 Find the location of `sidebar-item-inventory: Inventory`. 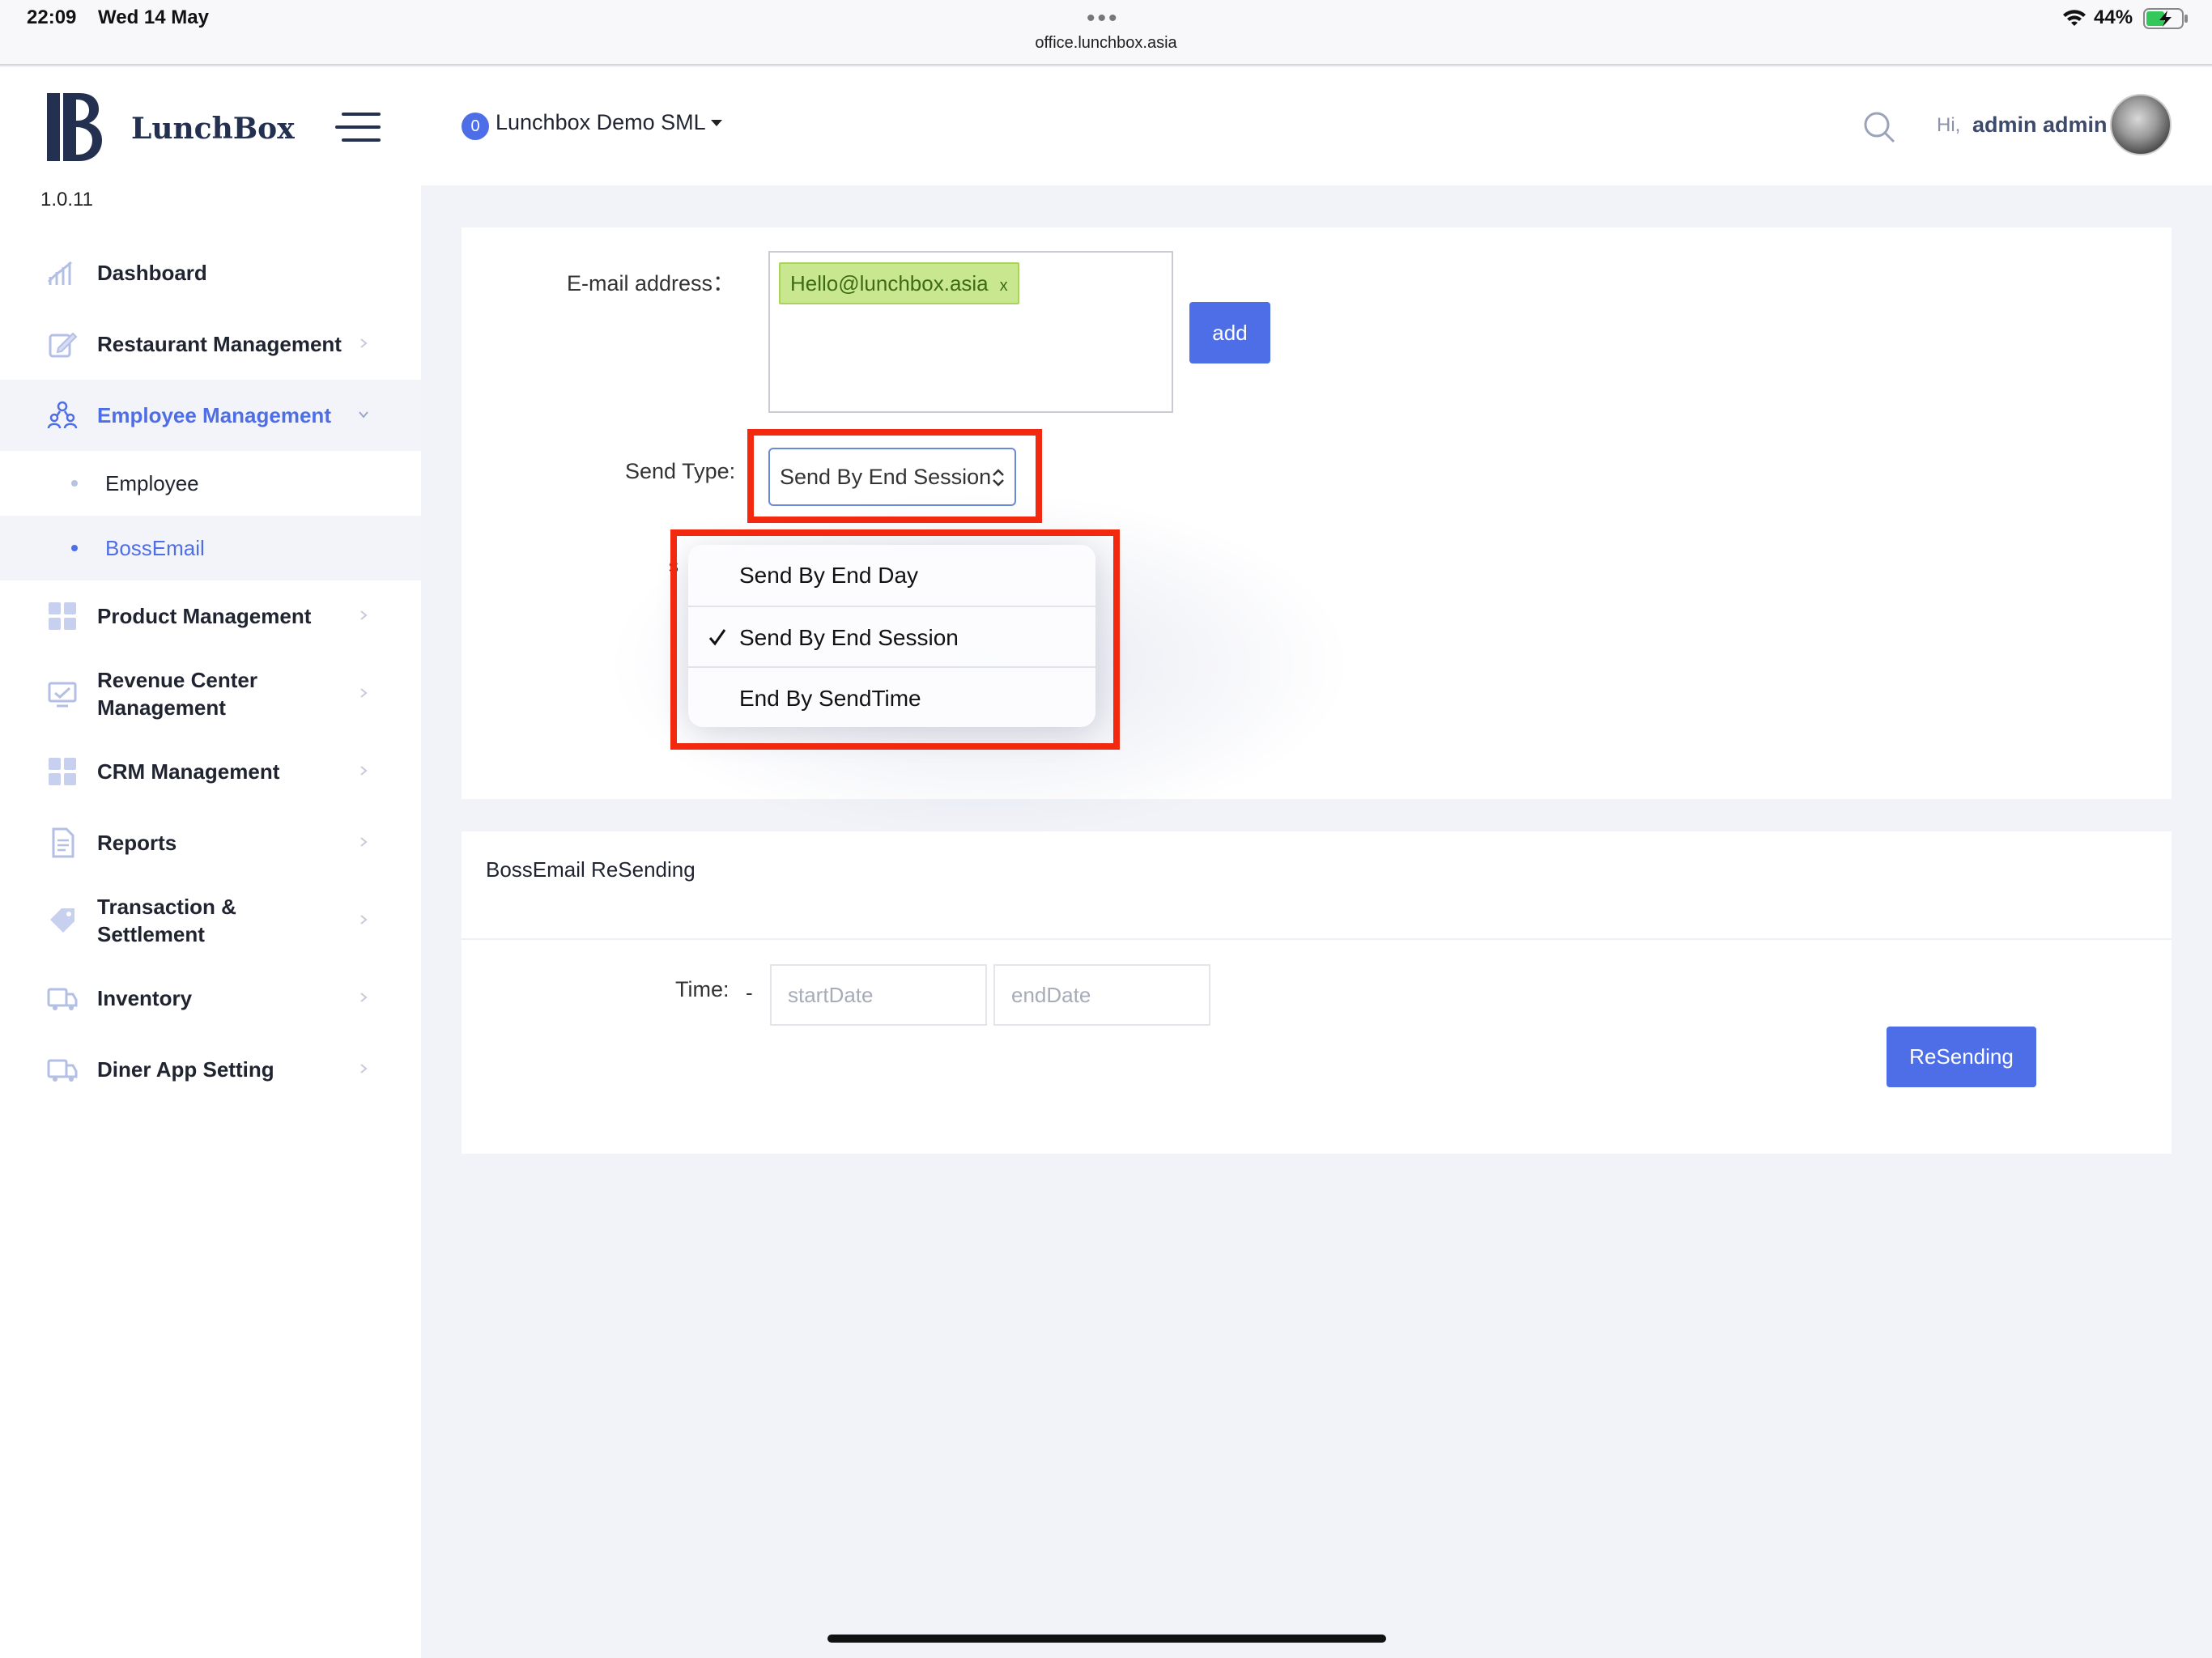

sidebar-item-inventory: Inventory is located at coordinates (211, 998).